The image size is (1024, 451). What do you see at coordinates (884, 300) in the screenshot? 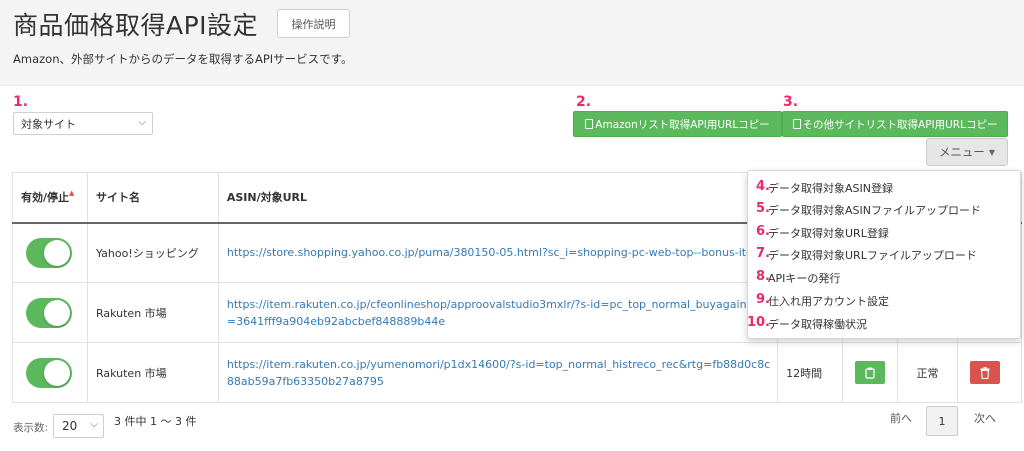
I see `menu-item-purchase-account: 9. 仕入れ用アカウント設定` at bounding box center [884, 300].